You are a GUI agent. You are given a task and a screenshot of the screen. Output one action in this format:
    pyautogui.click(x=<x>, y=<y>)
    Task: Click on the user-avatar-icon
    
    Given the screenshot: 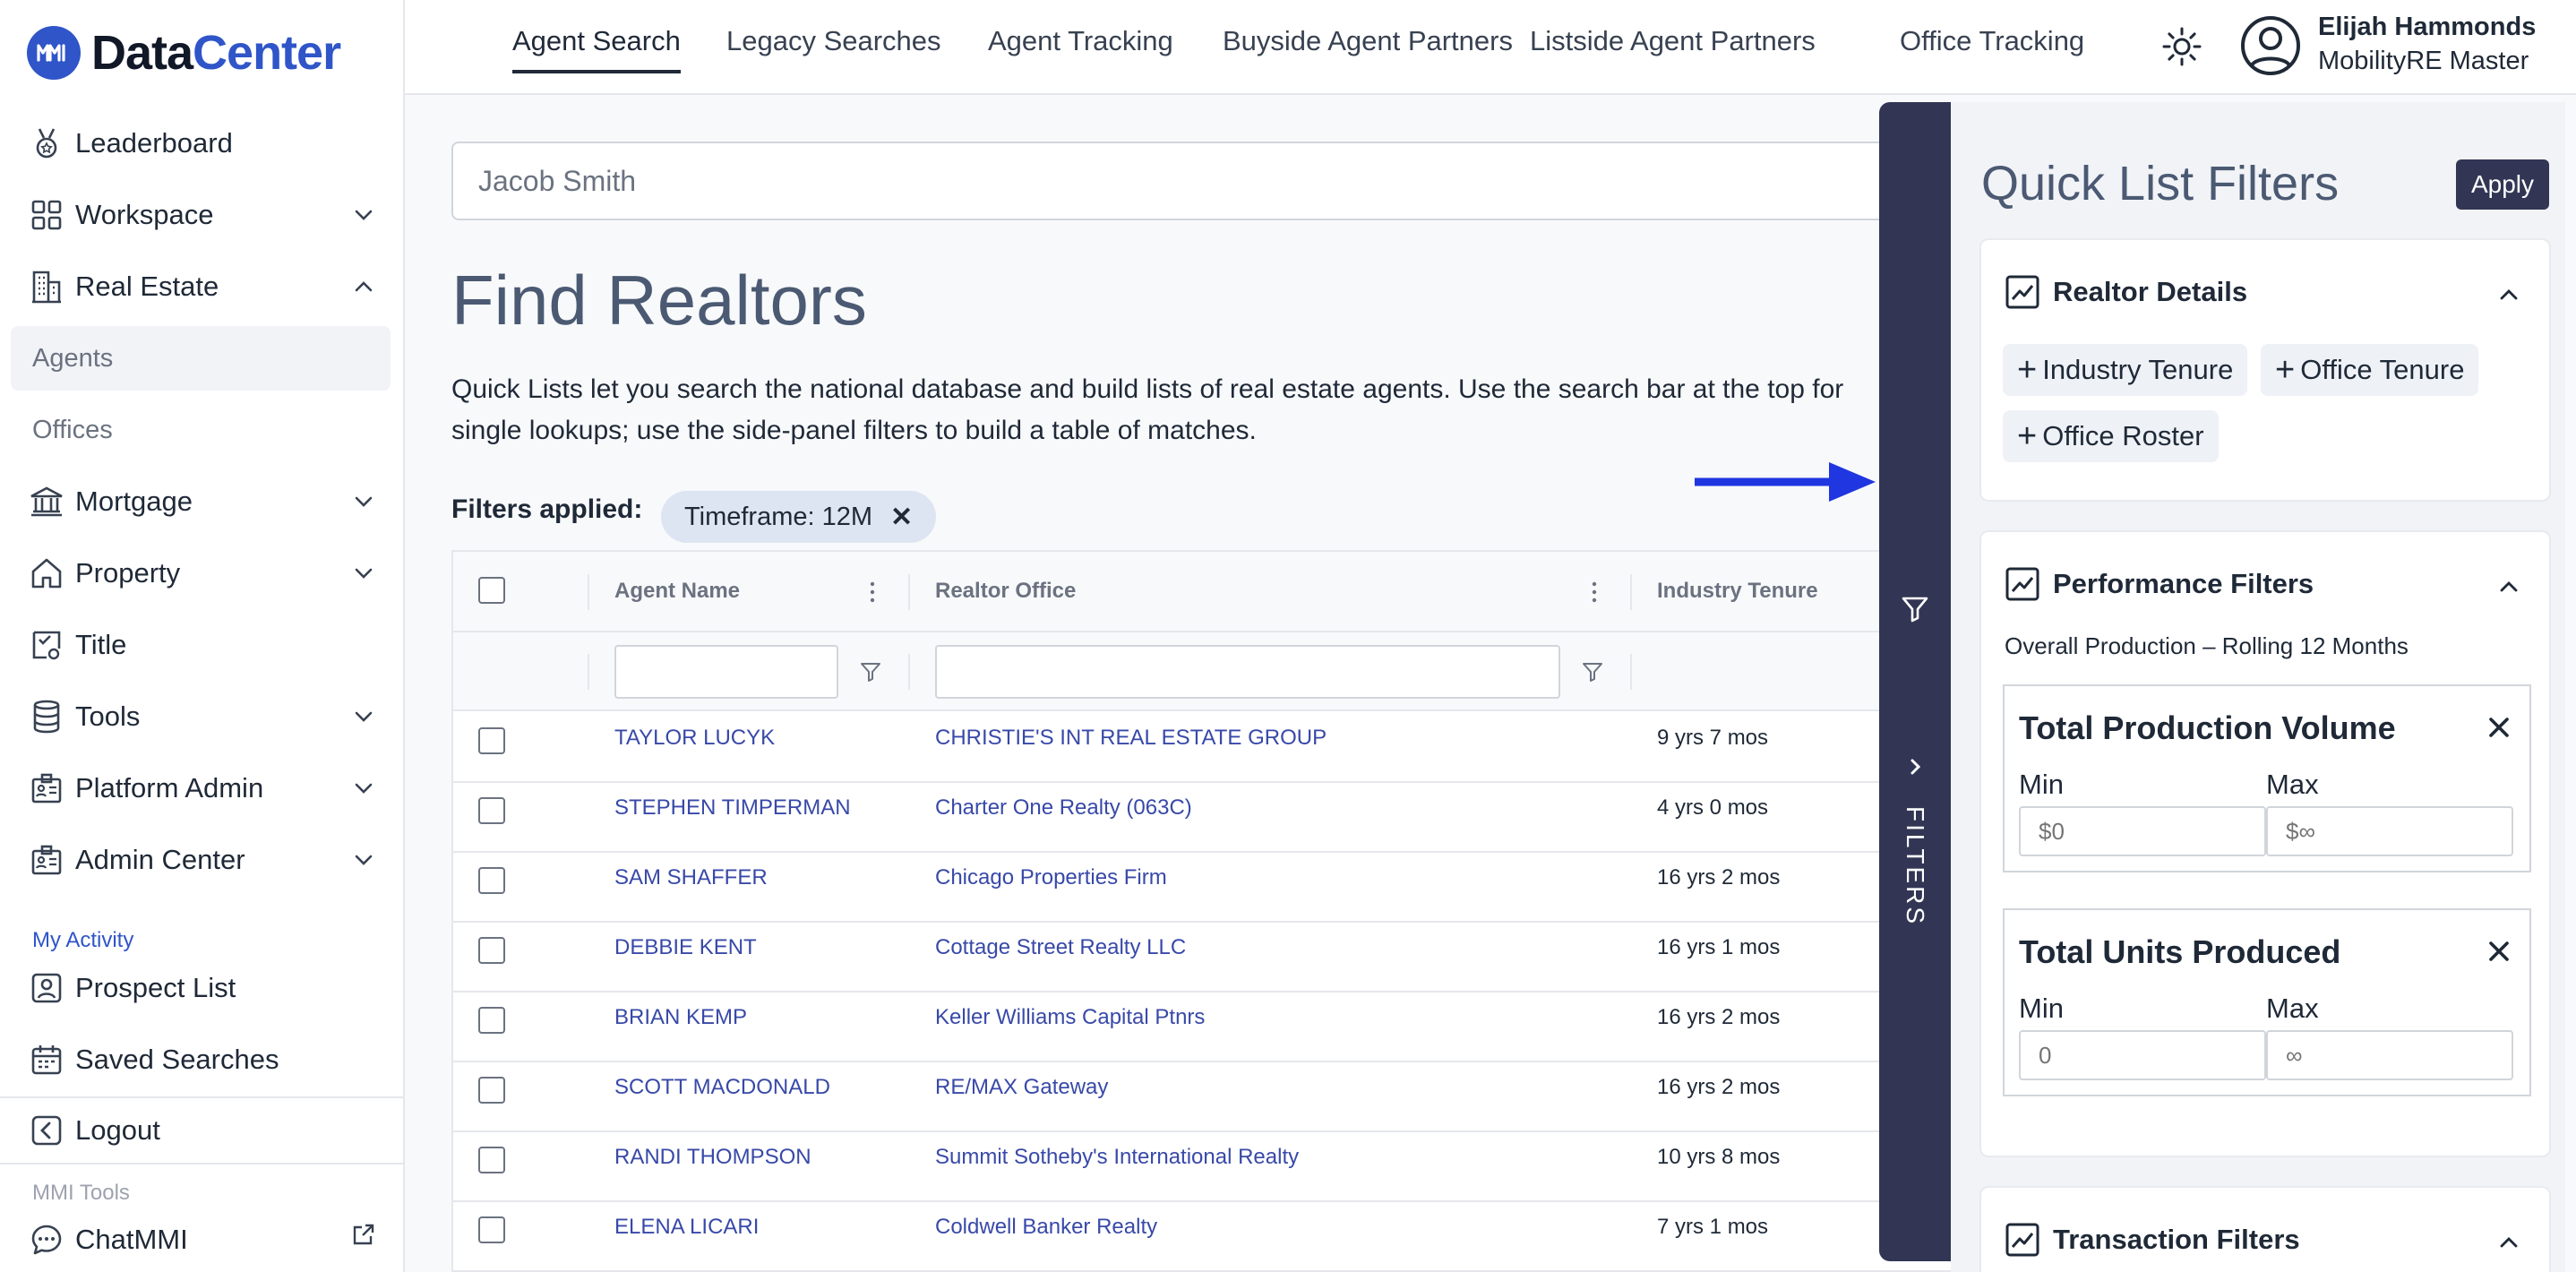 What is the action you would take?
    pyautogui.click(x=2270, y=46)
    